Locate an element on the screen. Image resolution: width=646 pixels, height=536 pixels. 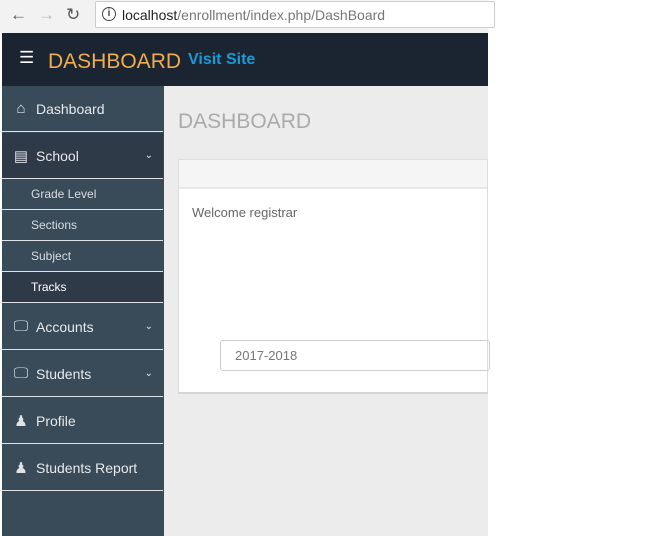
sidebar-item-students: 🖵 Students ⌄ is located at coordinates (82, 374).